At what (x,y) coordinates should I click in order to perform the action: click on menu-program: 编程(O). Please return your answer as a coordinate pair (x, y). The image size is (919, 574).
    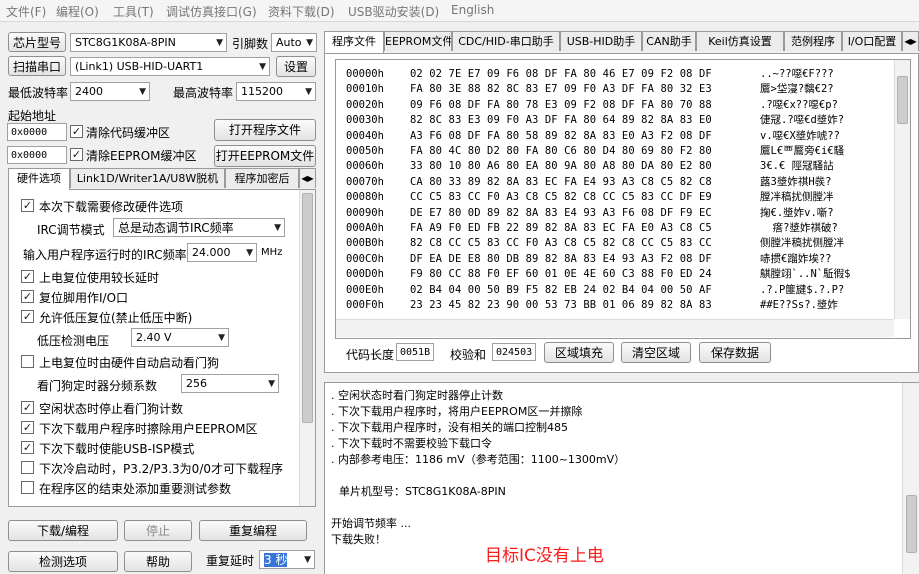
    Looking at the image, I should click on (77, 11).